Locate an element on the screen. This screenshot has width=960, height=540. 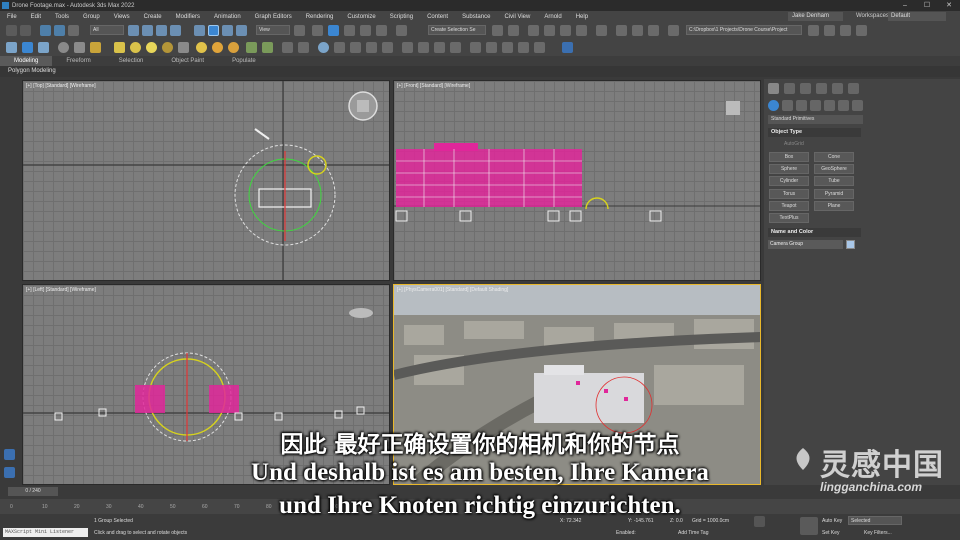
tab-populate: Populate is located at coordinates (244, 61).